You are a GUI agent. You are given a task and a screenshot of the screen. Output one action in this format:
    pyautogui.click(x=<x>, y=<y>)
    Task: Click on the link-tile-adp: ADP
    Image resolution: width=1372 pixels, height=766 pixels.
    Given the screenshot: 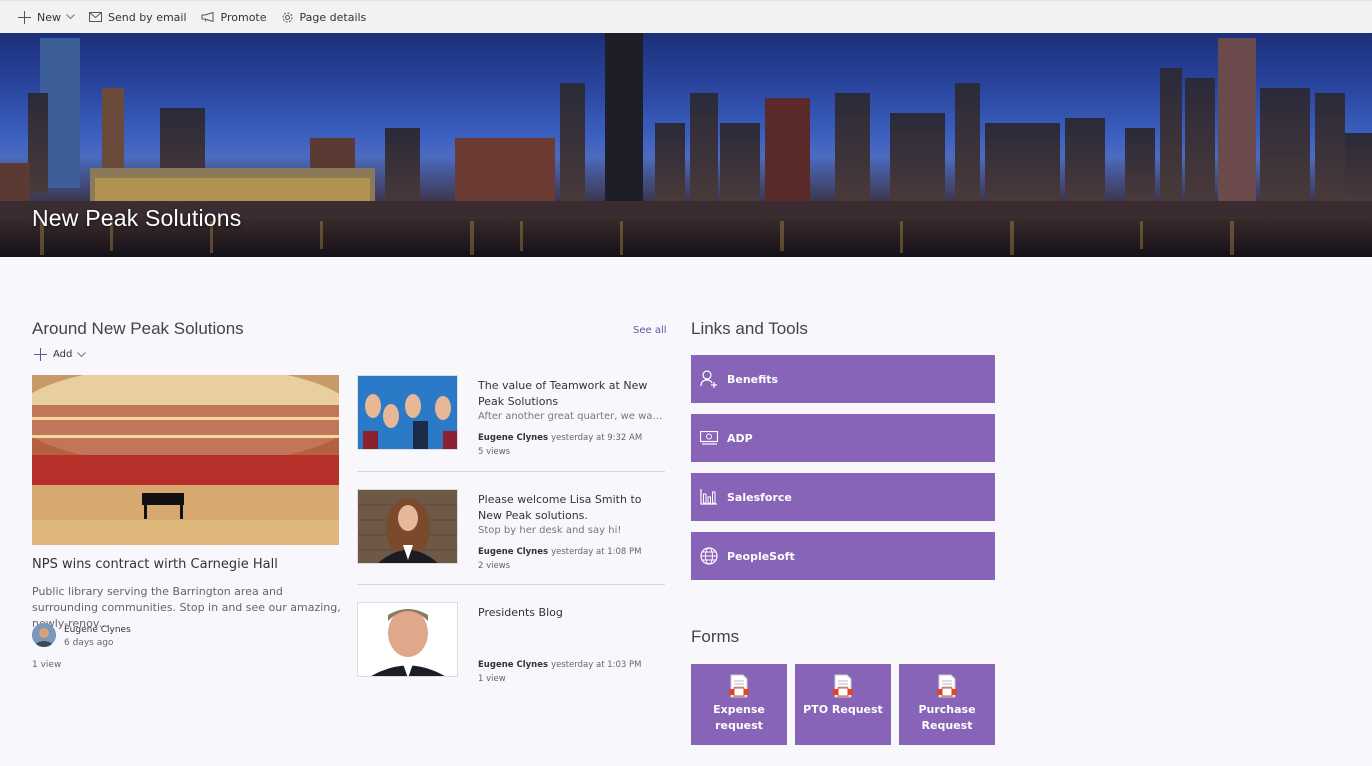 What is the action you would take?
    pyautogui.click(x=843, y=438)
    